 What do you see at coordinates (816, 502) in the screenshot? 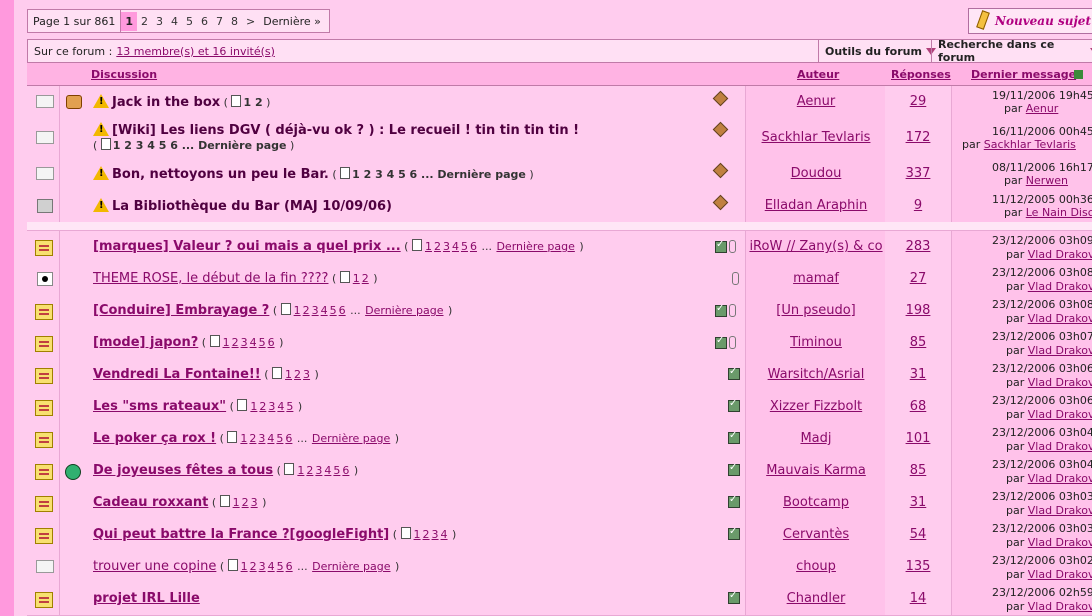
I see `author-link: Bootcamp` at bounding box center [816, 502].